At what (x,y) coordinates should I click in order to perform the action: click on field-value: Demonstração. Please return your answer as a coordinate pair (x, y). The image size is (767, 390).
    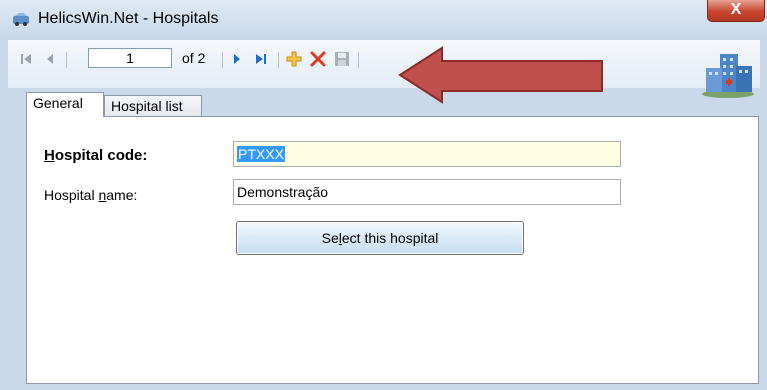
    Looking at the image, I should click on (283, 192).